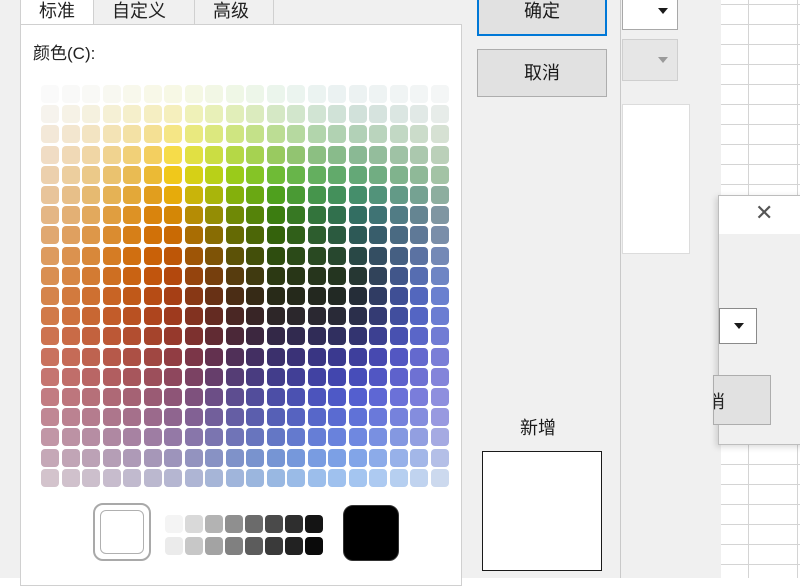  Describe the element at coordinates (144, 12) in the screenshot. I see `tab-custom: 自定义` at that location.